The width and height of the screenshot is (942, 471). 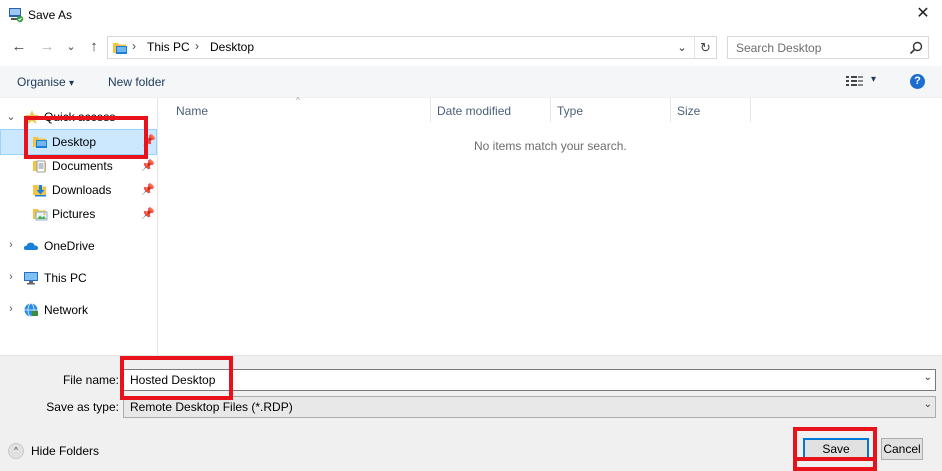 What do you see at coordinates (72, 83) in the screenshot?
I see `chevron-down-icon: ▾` at bounding box center [72, 83].